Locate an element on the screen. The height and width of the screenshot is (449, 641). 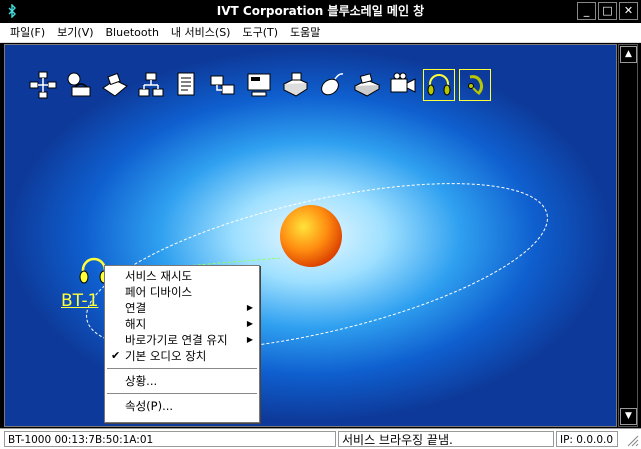
menu-item-connect: 연결 ▶ is located at coordinates (182, 308).